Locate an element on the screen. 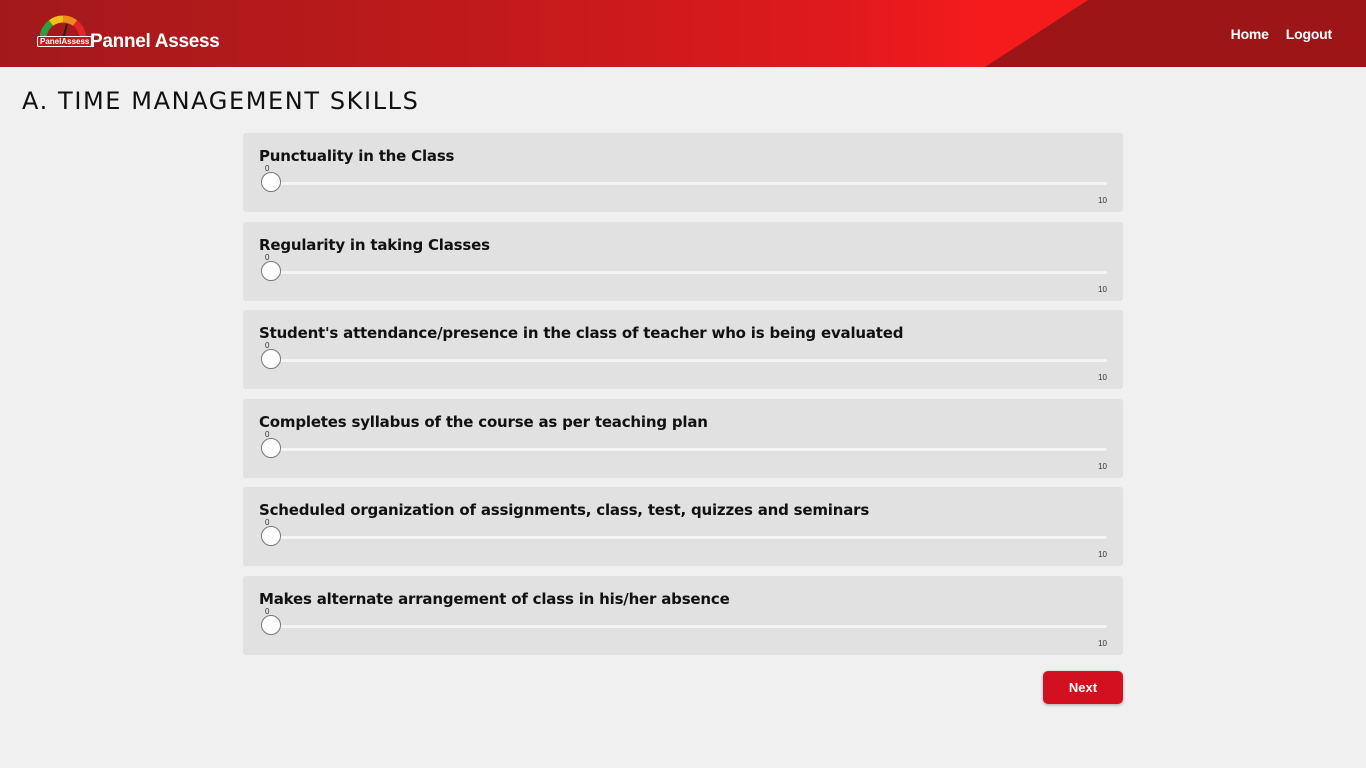 This screenshot has height=768, width=1366. top-nav: Home Logout is located at coordinates (1282, 34).